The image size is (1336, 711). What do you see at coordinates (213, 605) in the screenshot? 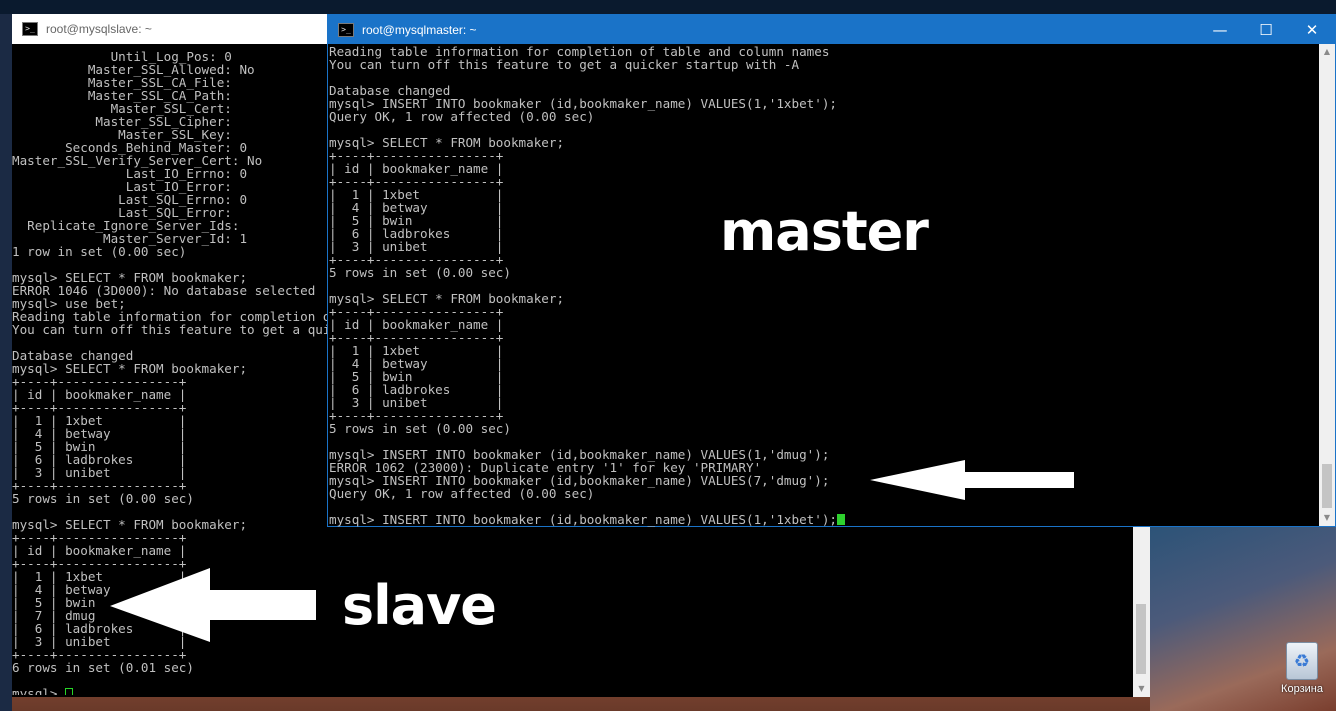
I see `slave-arrow-icon` at bounding box center [213, 605].